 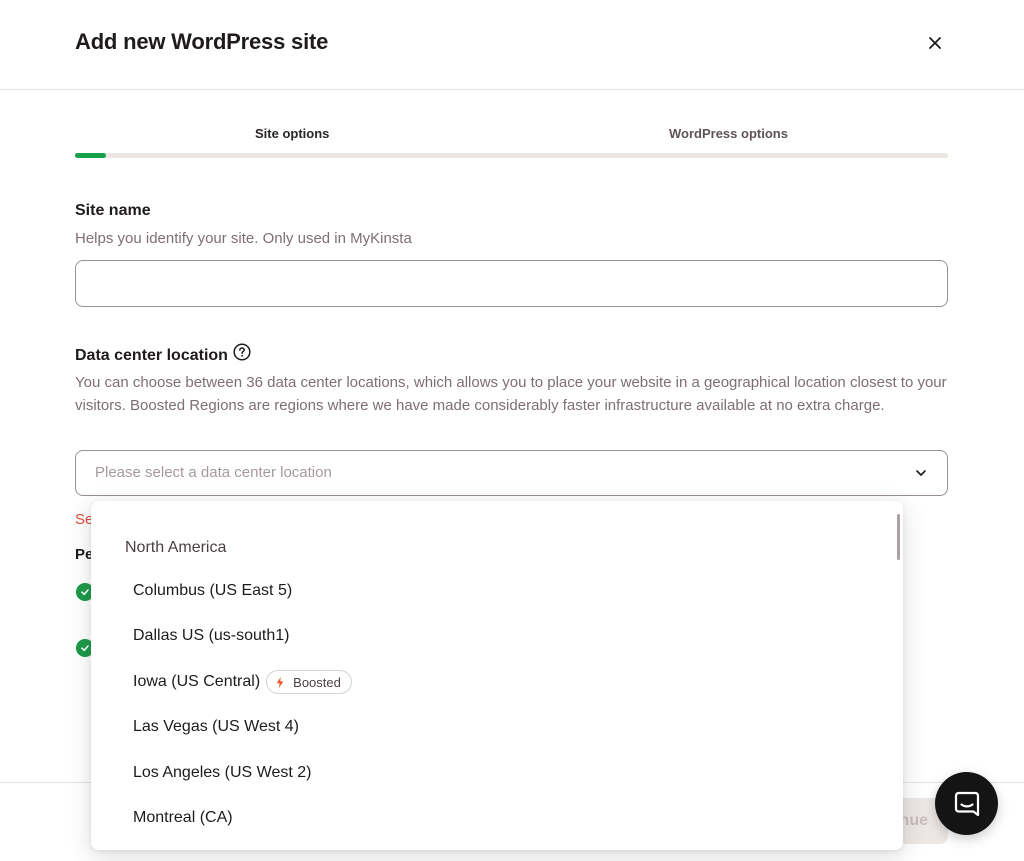 I want to click on option-dallas: Dallas US (us-south1), so click(x=211, y=636).